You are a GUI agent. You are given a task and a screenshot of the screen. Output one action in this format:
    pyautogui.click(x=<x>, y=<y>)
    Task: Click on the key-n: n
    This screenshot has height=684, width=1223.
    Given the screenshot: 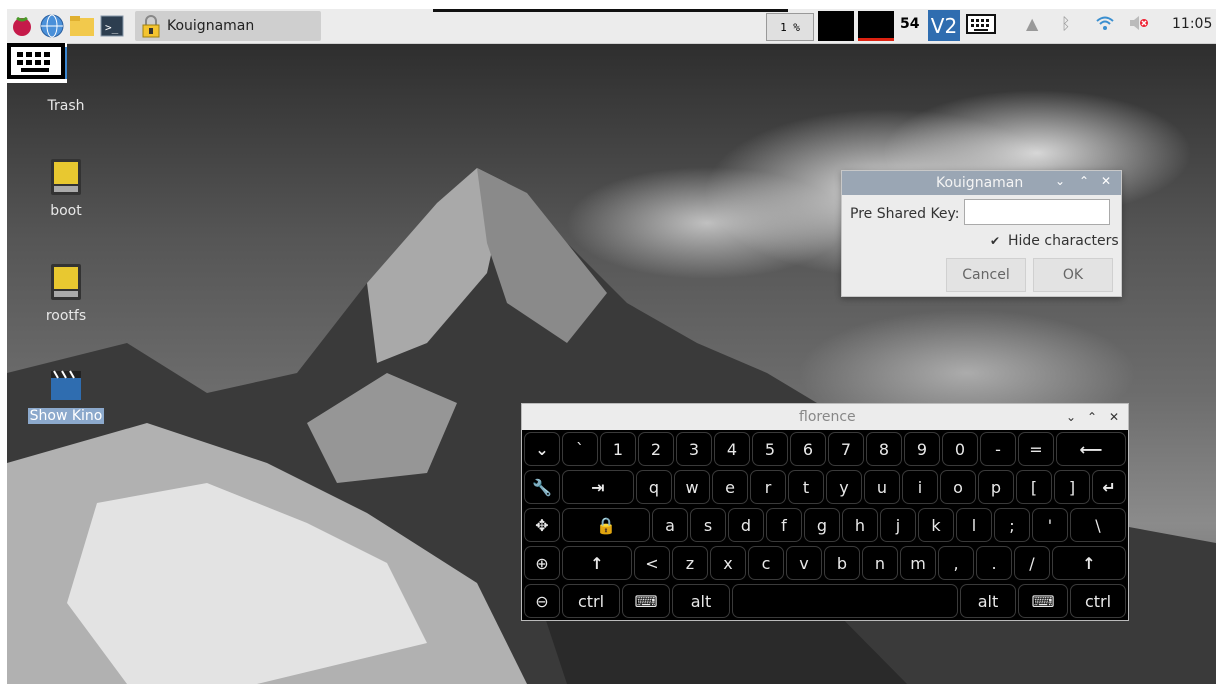 What is the action you would take?
    pyautogui.click(x=880, y=563)
    